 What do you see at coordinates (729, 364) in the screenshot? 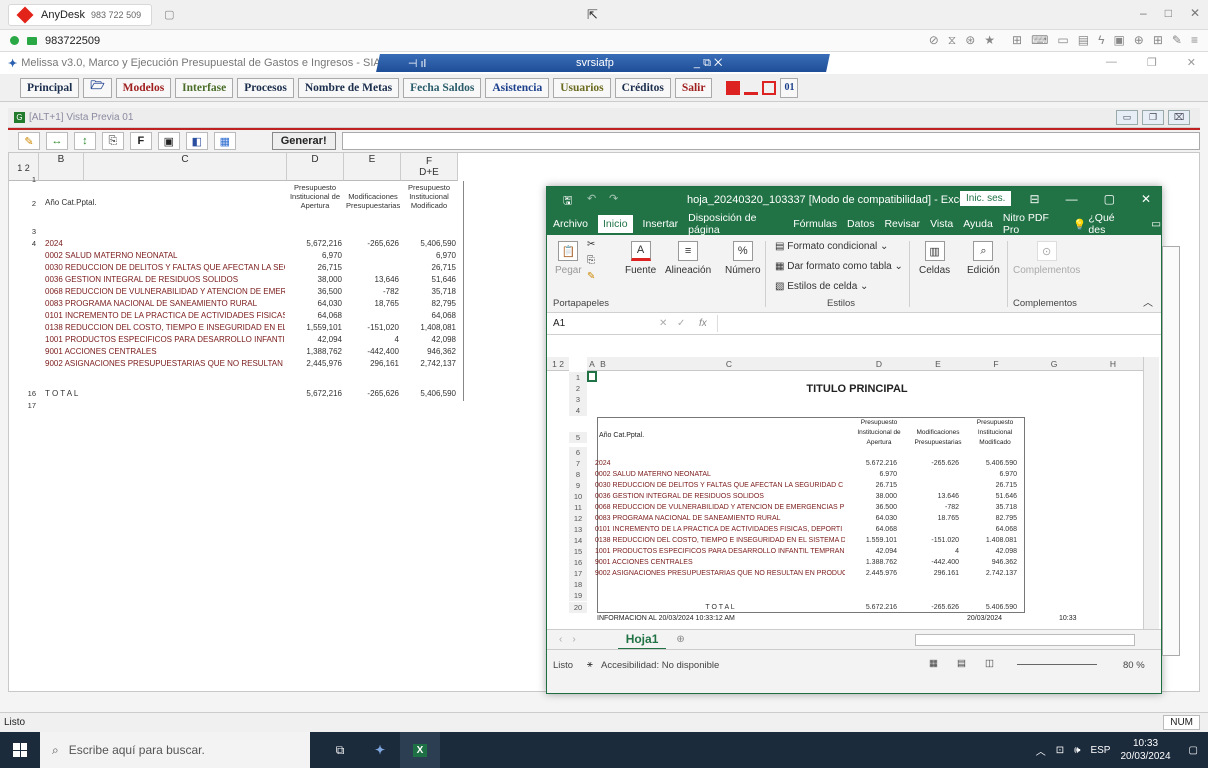
I see `col-c: C` at bounding box center [729, 364].